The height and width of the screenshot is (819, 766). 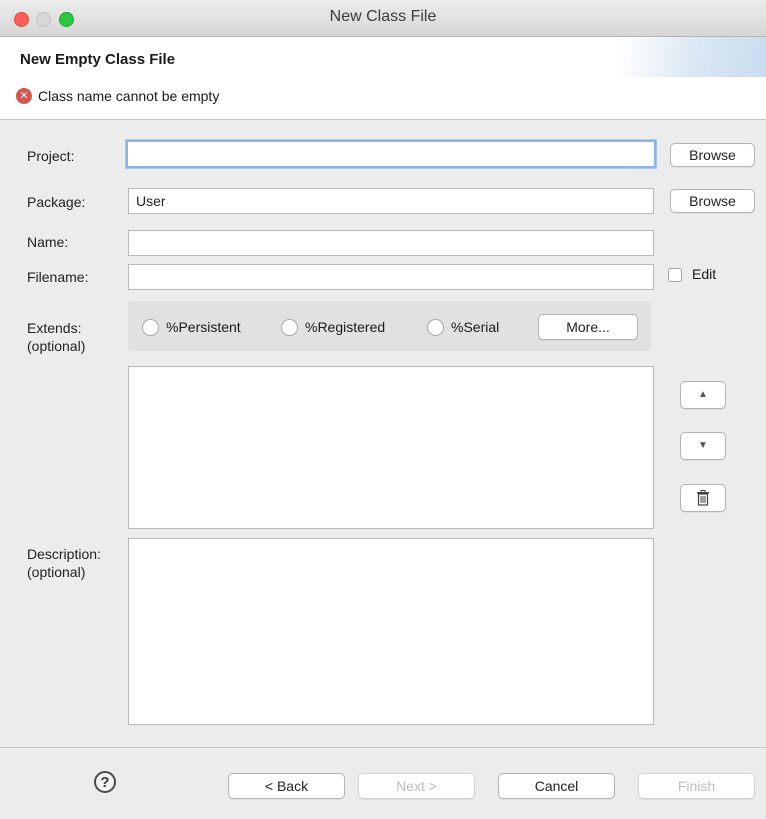 I want to click on filename-input, so click(x=391, y=277).